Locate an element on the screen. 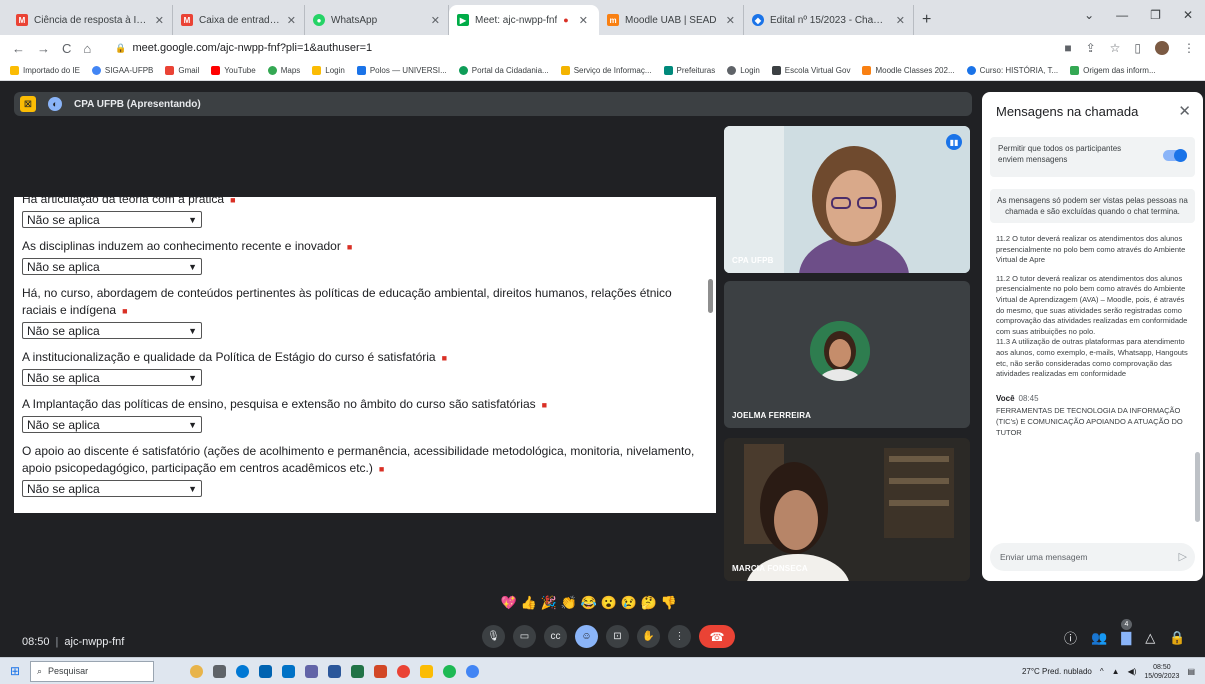 The width and height of the screenshot is (1205, 684). host-controls-icon: 🔒 is located at coordinates (1177, 638).